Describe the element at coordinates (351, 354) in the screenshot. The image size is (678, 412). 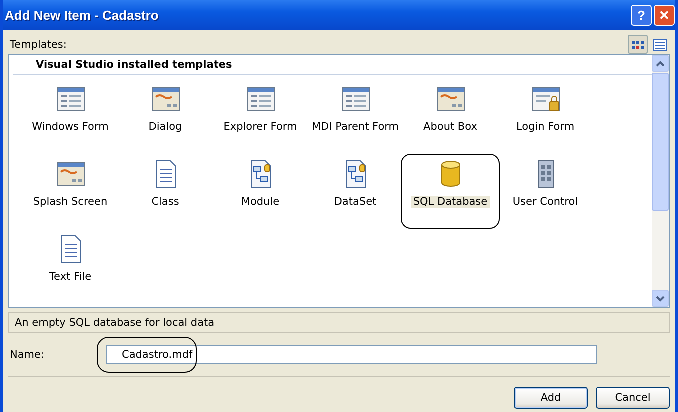
I see `name-field: Cadastro.mdf` at that location.